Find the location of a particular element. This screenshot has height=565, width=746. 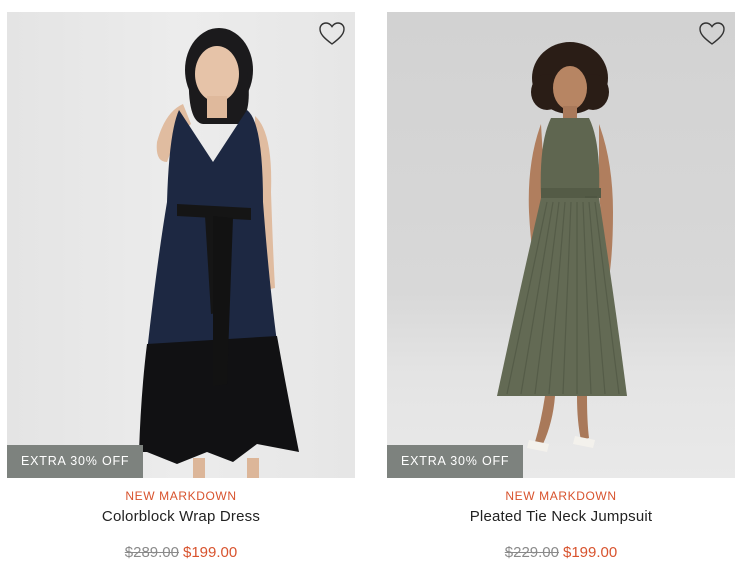

model-photo is located at coordinates (562, 247).